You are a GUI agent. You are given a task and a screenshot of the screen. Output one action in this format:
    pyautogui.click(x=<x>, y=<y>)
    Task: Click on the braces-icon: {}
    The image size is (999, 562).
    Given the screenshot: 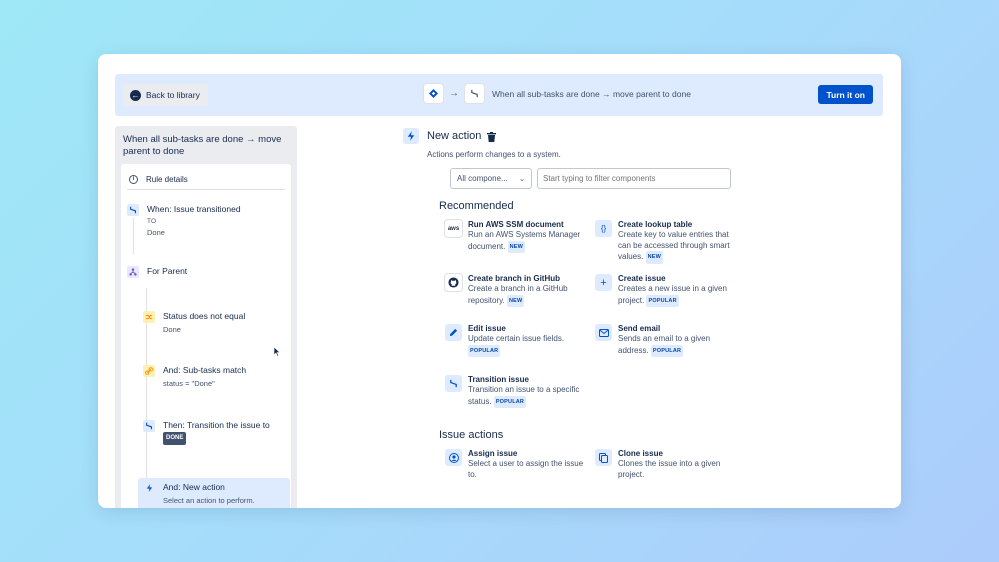 What is the action you would take?
    pyautogui.click(x=603, y=228)
    